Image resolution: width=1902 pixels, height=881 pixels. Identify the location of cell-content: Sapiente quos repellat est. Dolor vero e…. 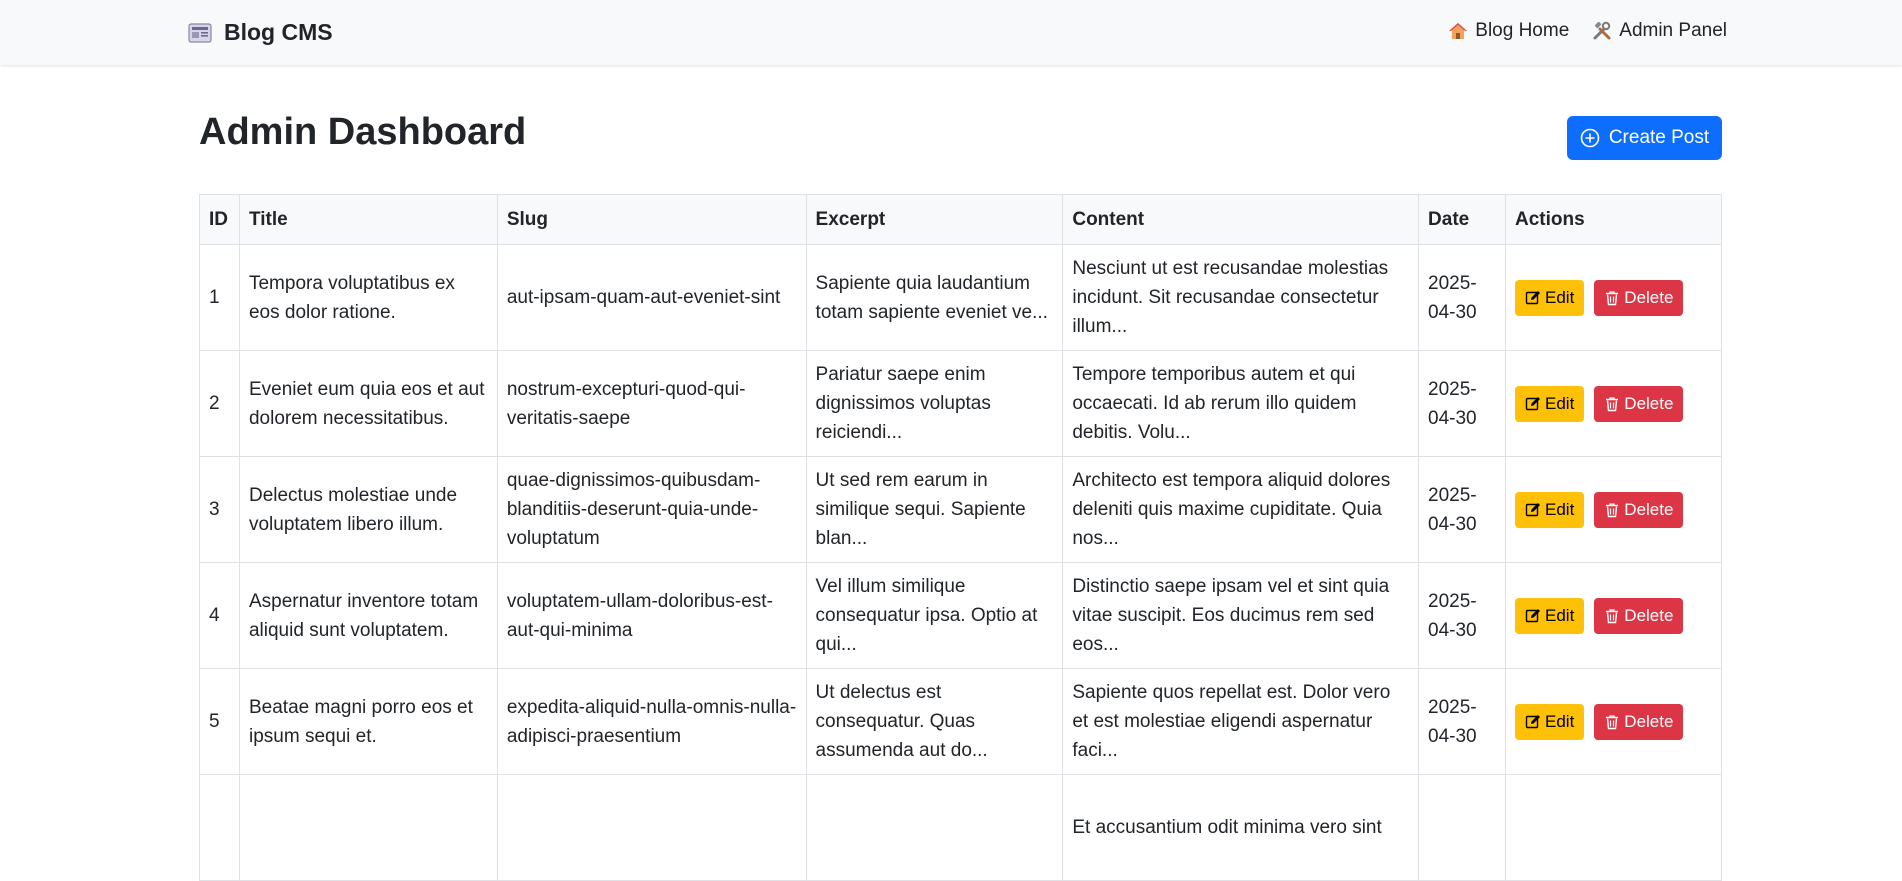
(1241, 721).